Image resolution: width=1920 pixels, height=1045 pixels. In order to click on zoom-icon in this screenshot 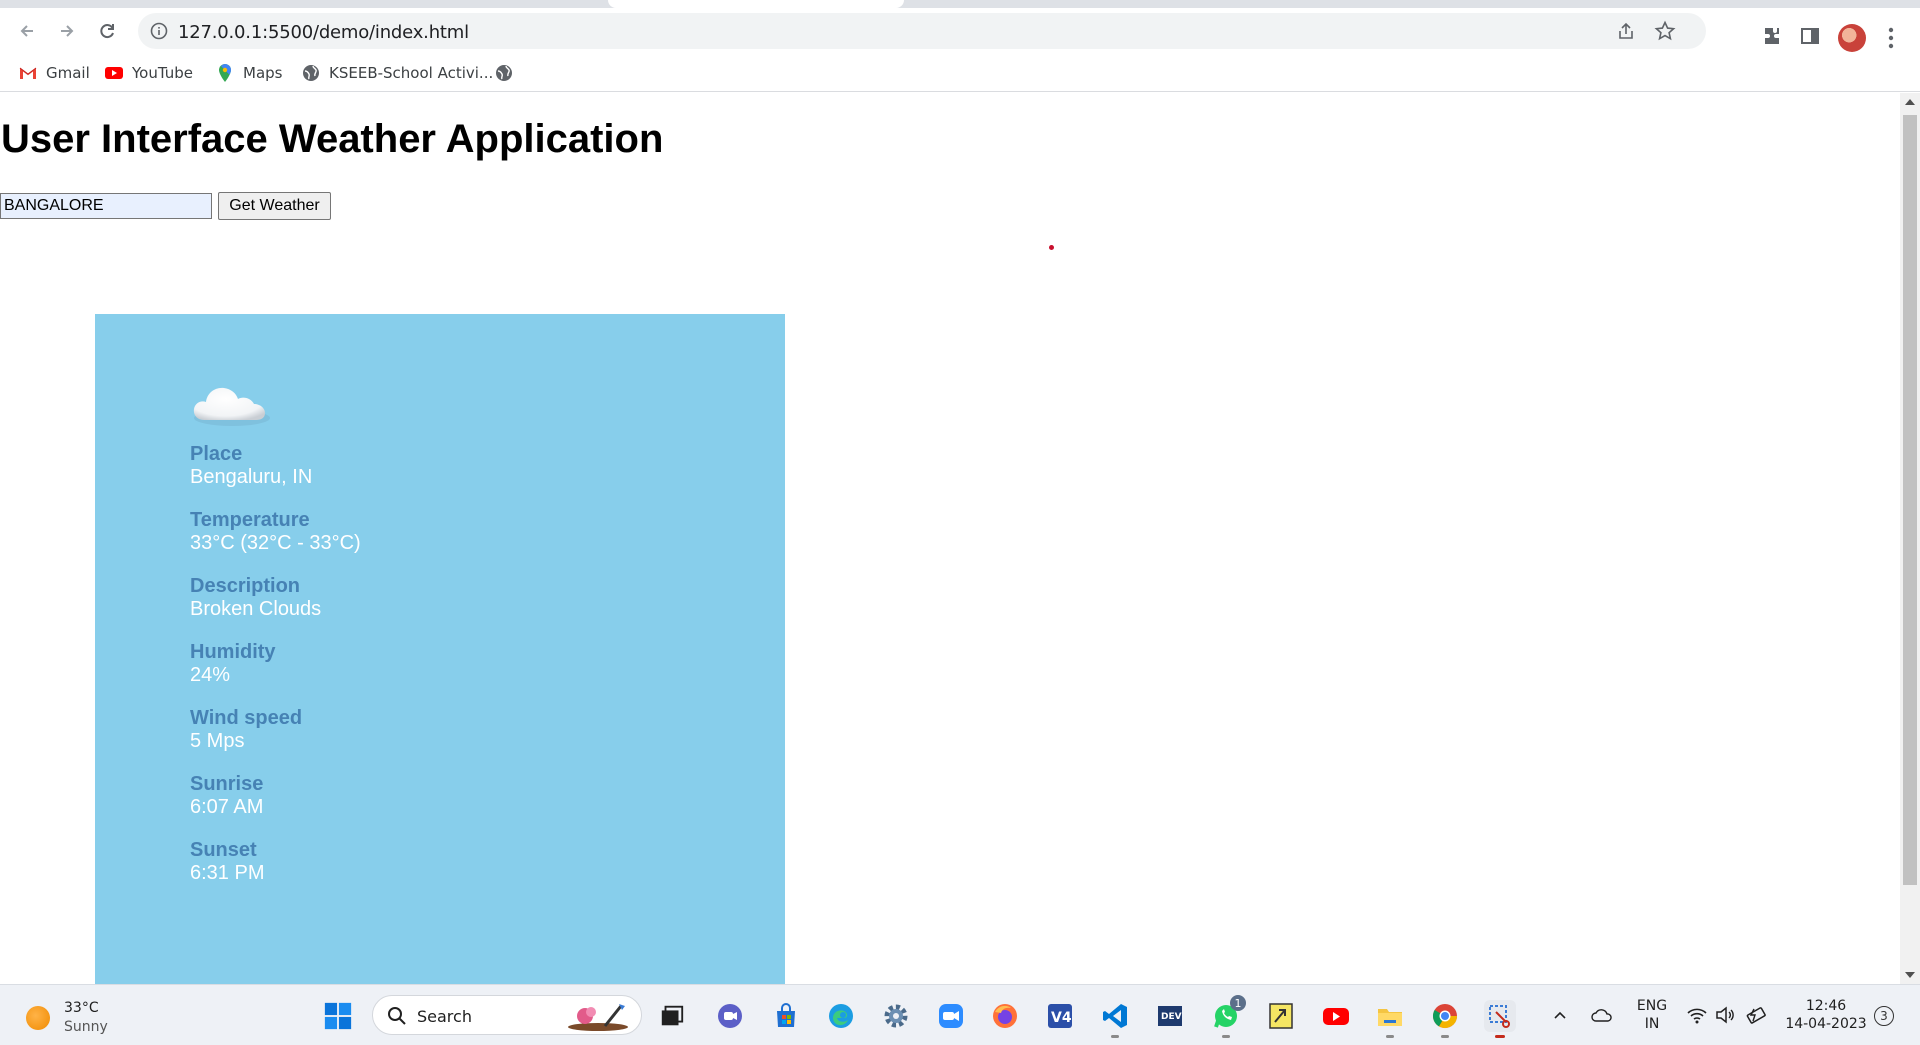, I will do `click(951, 1016)`.